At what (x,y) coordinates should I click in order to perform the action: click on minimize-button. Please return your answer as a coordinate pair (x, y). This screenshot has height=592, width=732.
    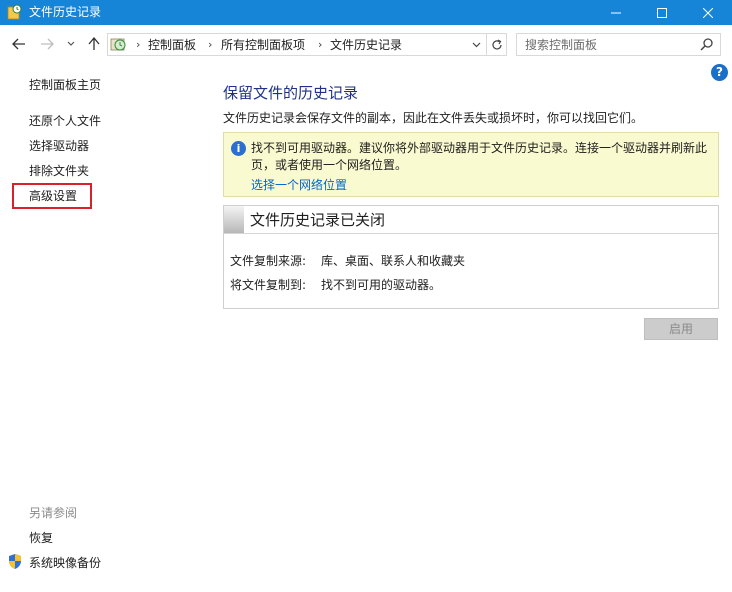
    Looking at the image, I should click on (616, 12).